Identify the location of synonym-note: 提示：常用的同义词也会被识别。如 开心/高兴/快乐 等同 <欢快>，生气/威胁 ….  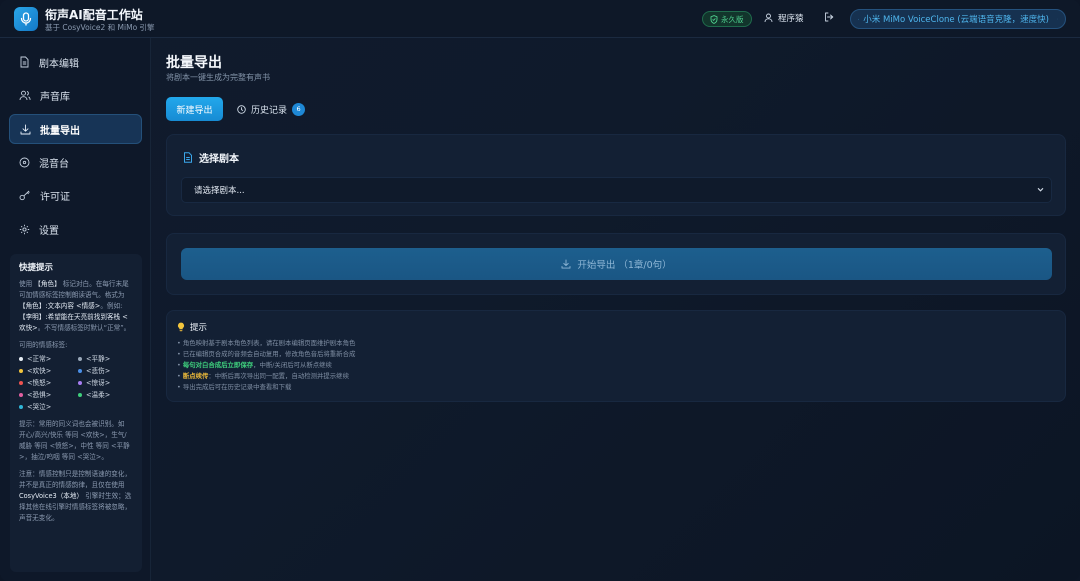
(74, 440).